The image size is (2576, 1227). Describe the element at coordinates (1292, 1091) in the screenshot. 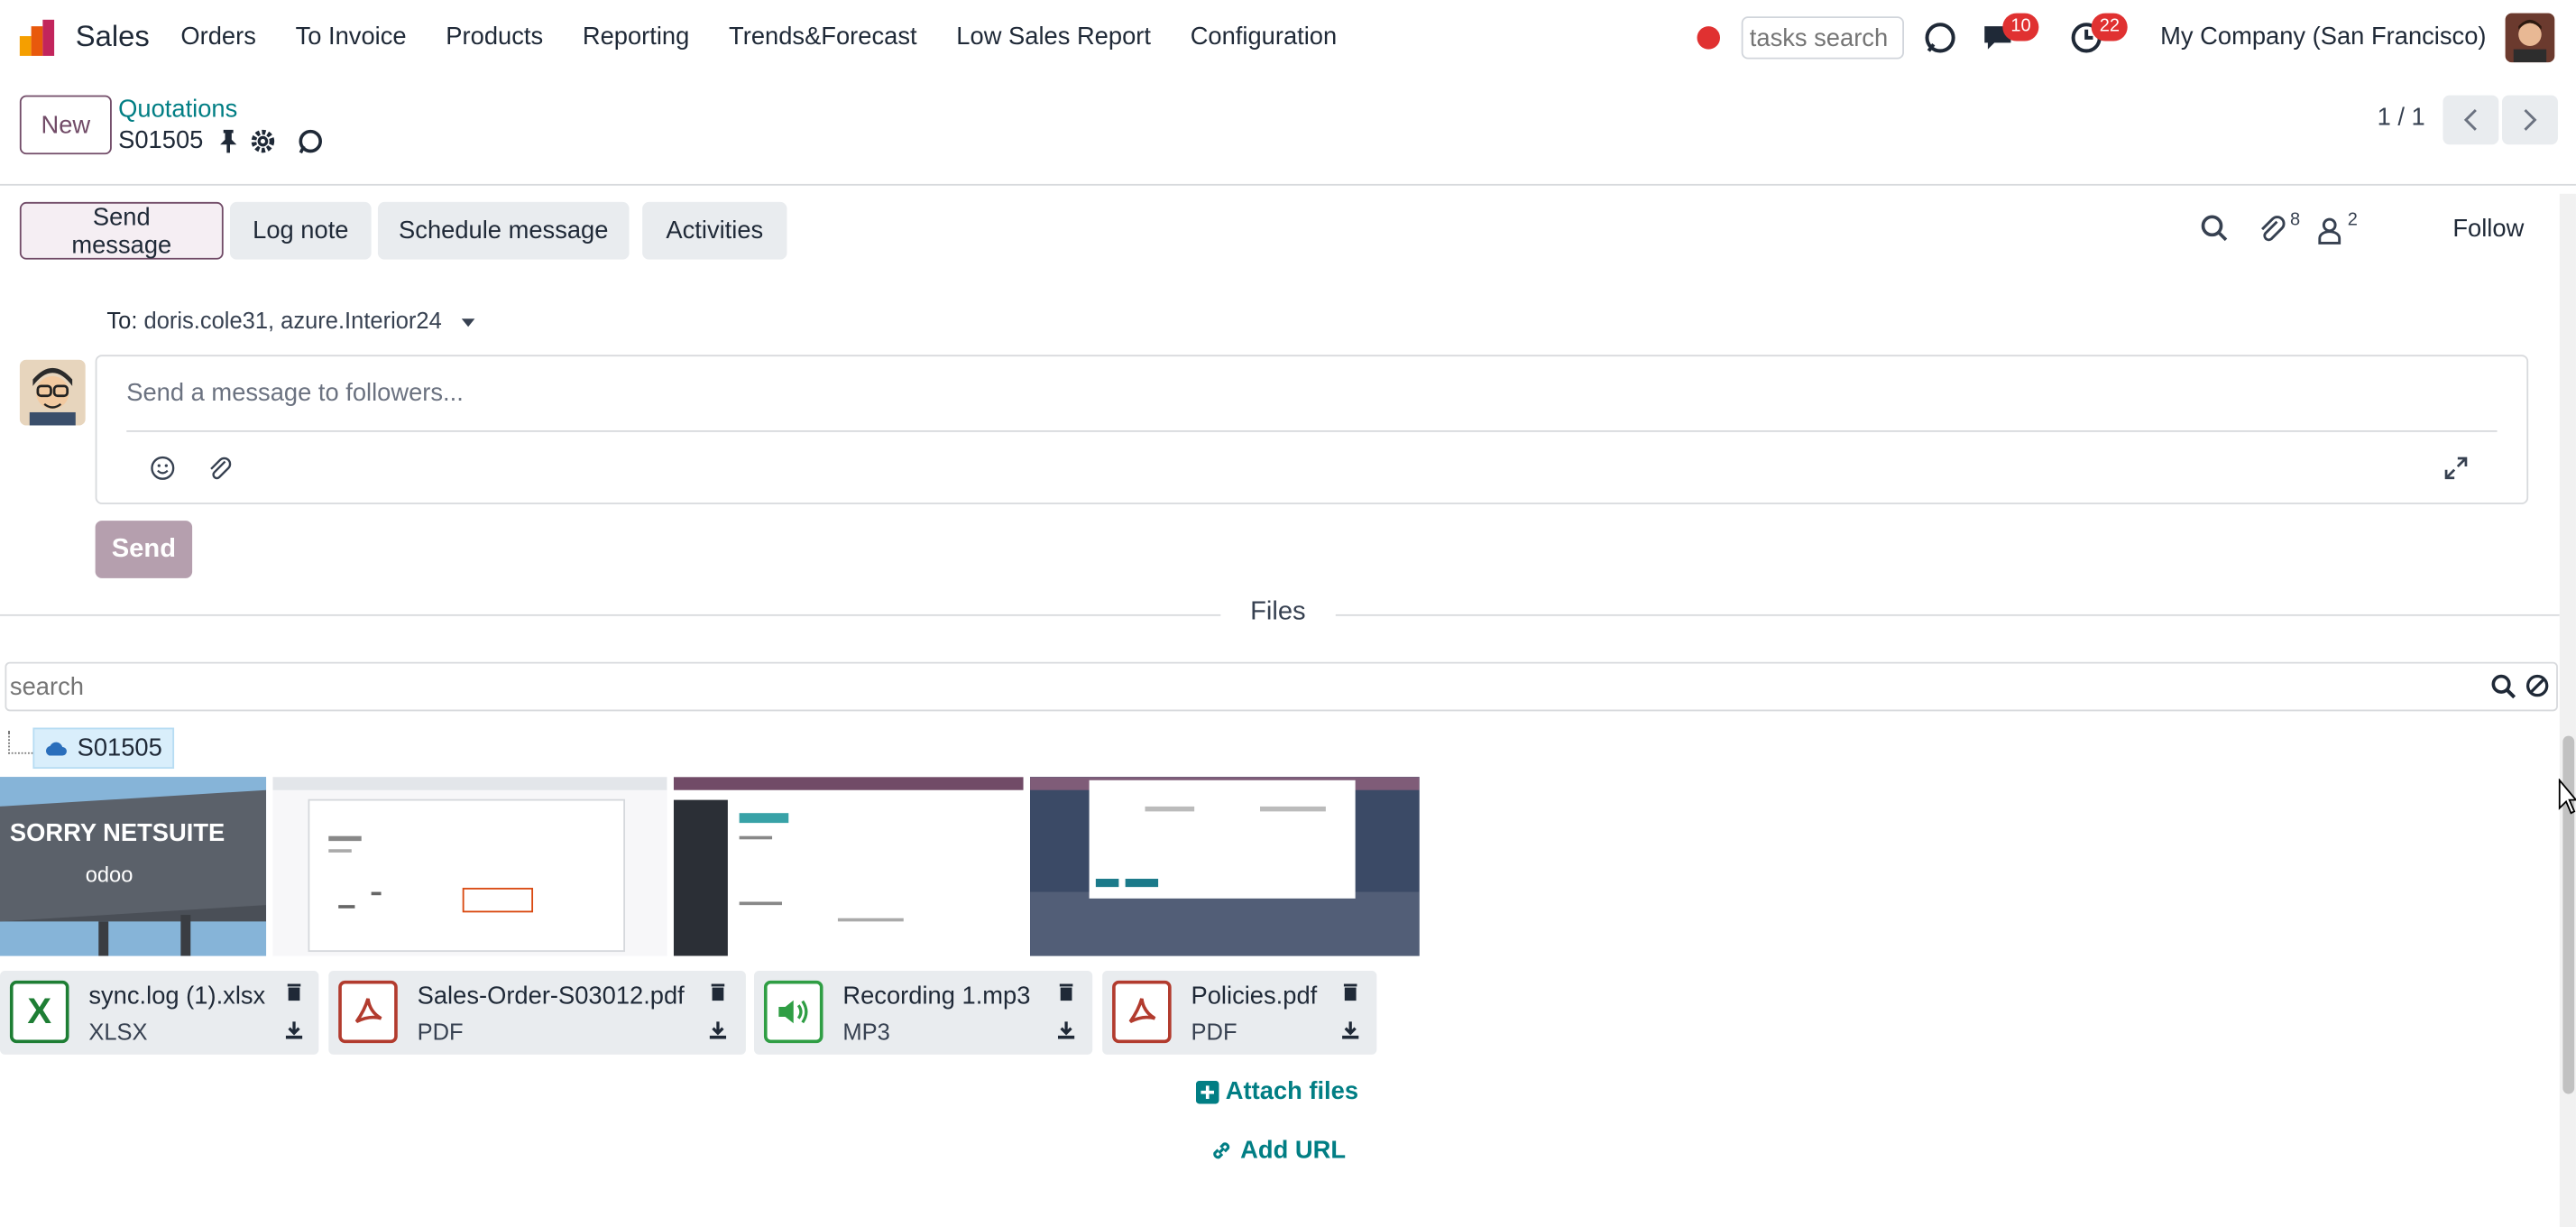

I see `attach-files-label: Attach files` at that location.